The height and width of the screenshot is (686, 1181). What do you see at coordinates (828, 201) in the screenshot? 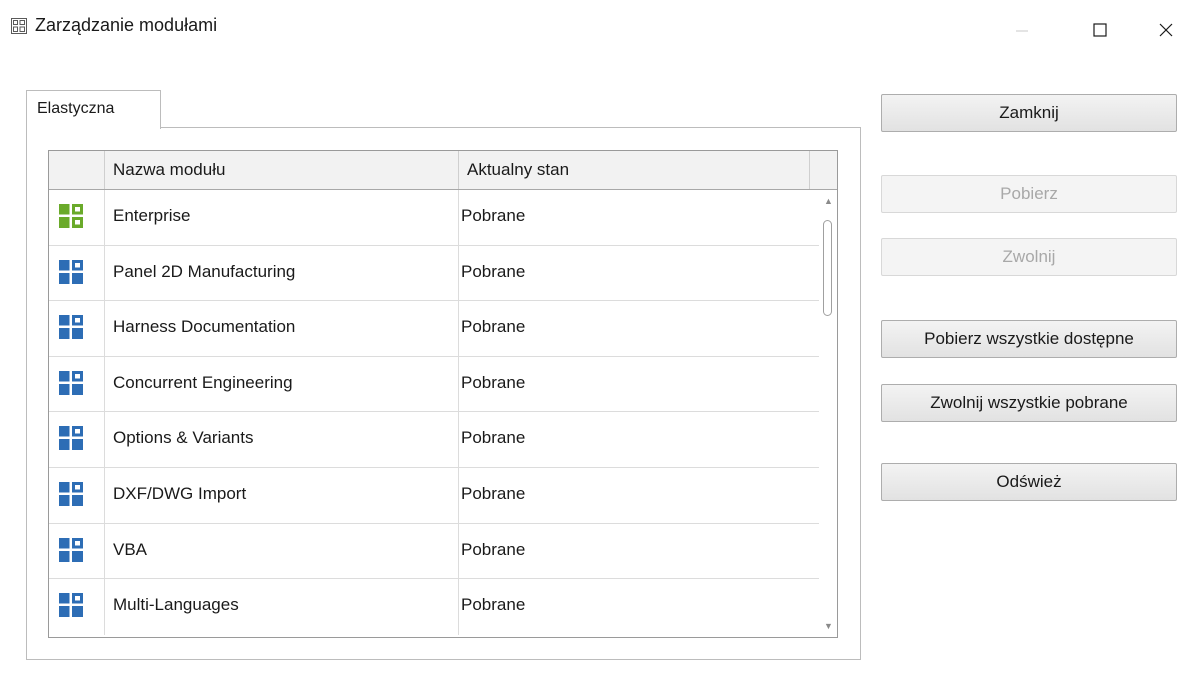
I see `scroll-up-icon: ▲` at bounding box center [828, 201].